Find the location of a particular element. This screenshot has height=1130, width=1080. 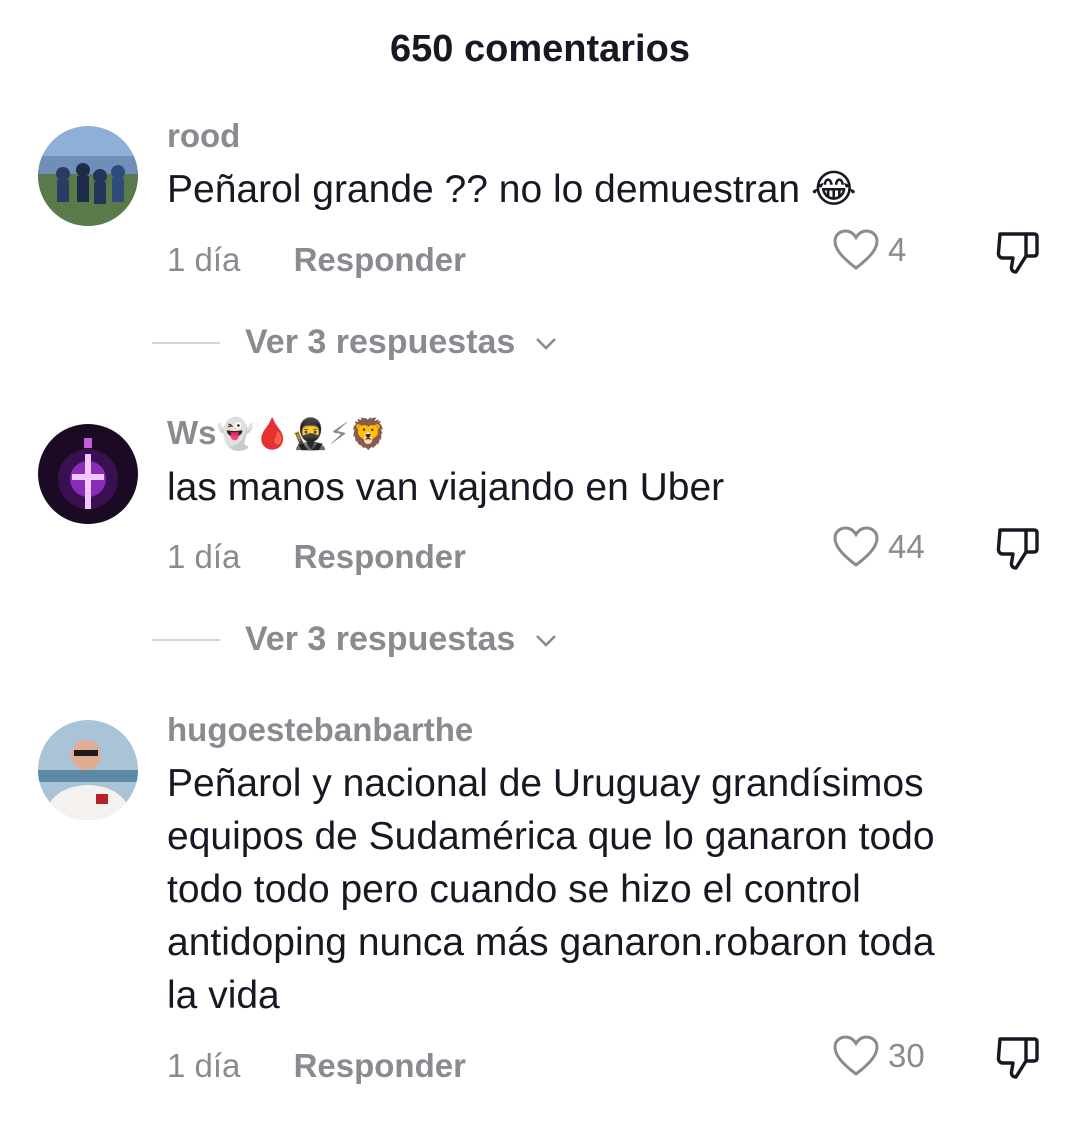

like-button: 30 is located at coordinates (878, 1056).